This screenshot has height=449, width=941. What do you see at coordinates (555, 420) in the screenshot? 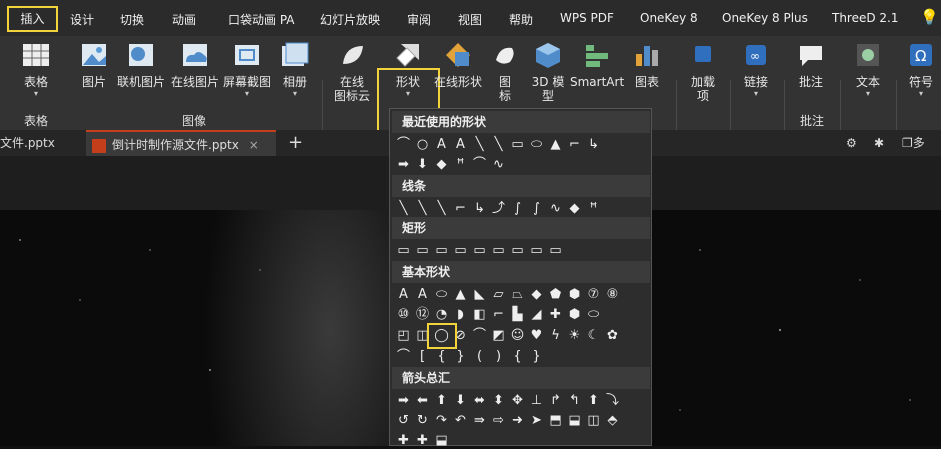
I see `shape-item: ⬒` at bounding box center [555, 420].